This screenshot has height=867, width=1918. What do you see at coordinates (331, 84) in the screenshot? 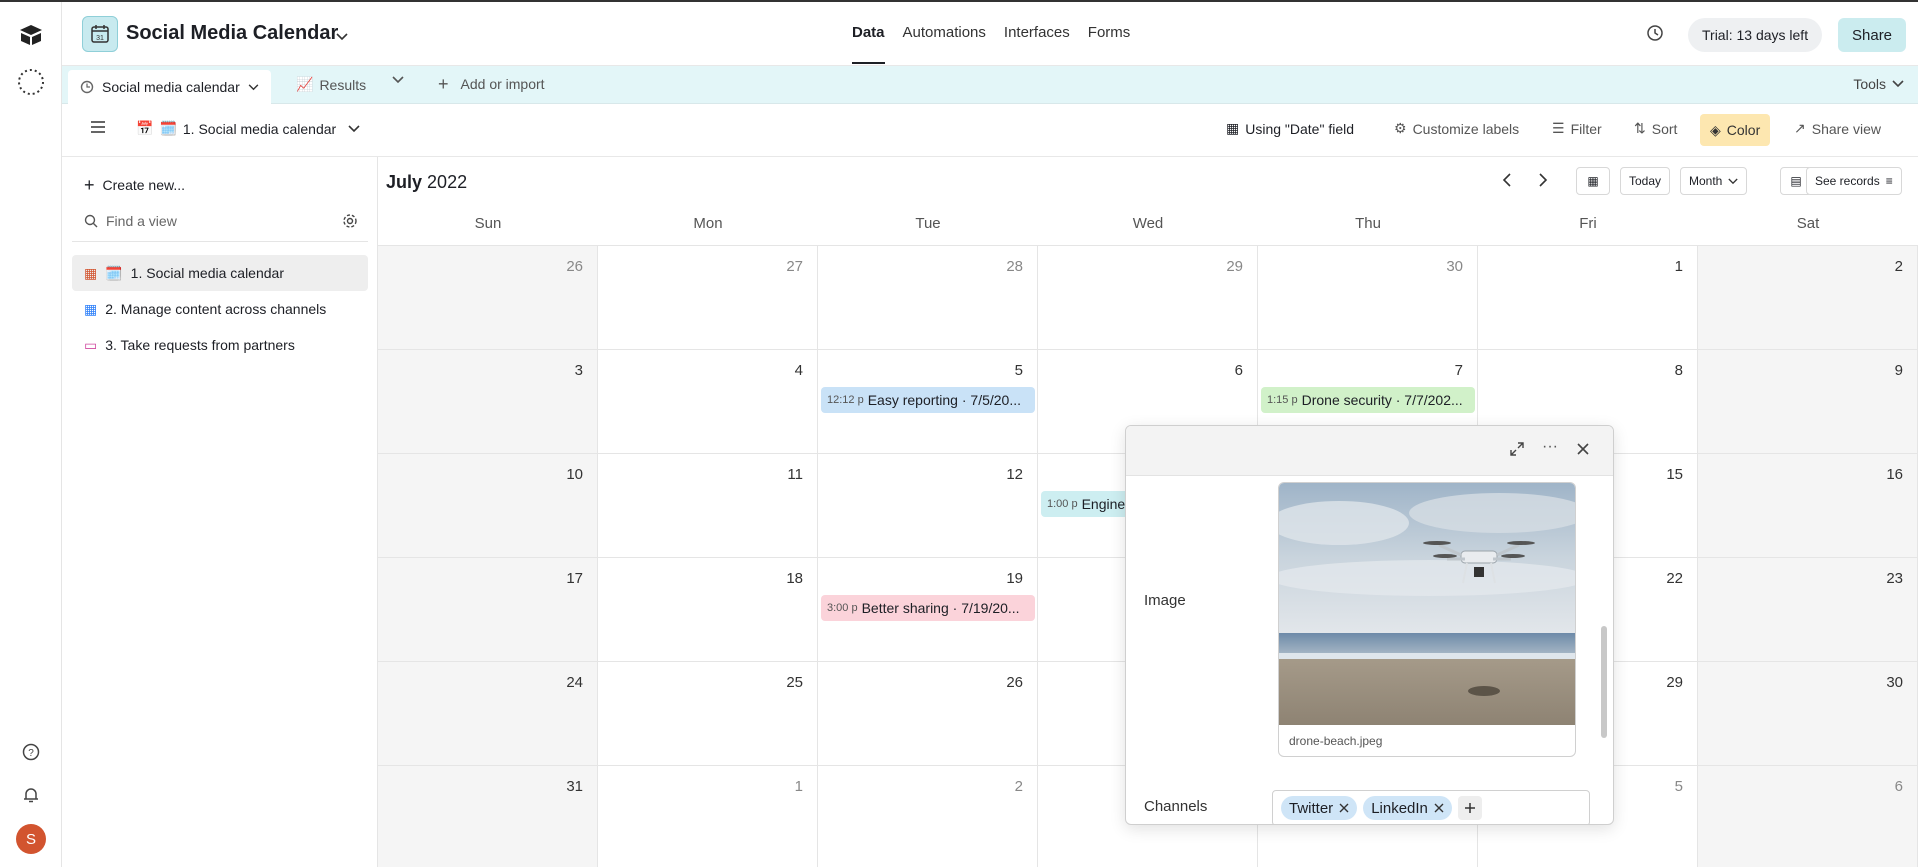
I see `tab-results: 📈 Results` at bounding box center [331, 84].